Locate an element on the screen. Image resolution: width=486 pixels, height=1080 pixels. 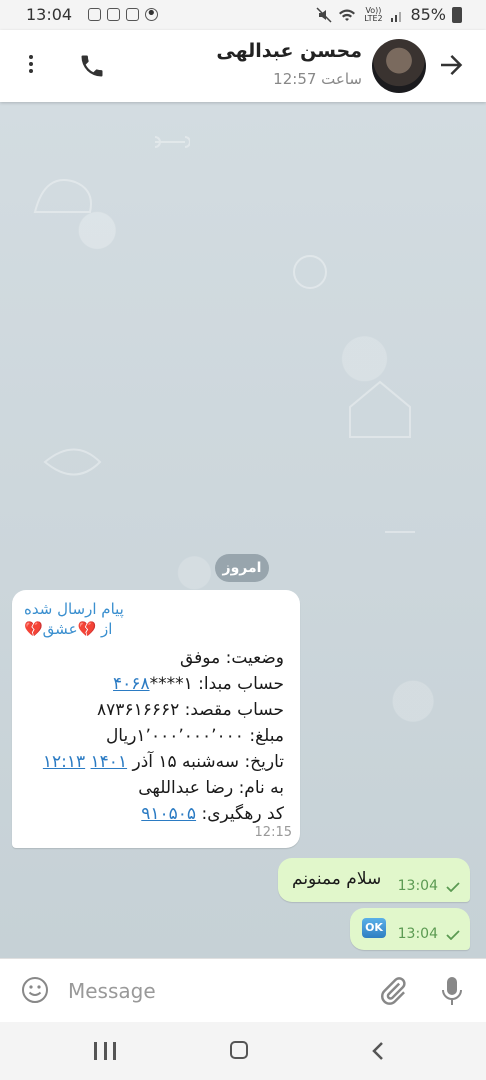
contact-avatar is located at coordinates (399, 66).